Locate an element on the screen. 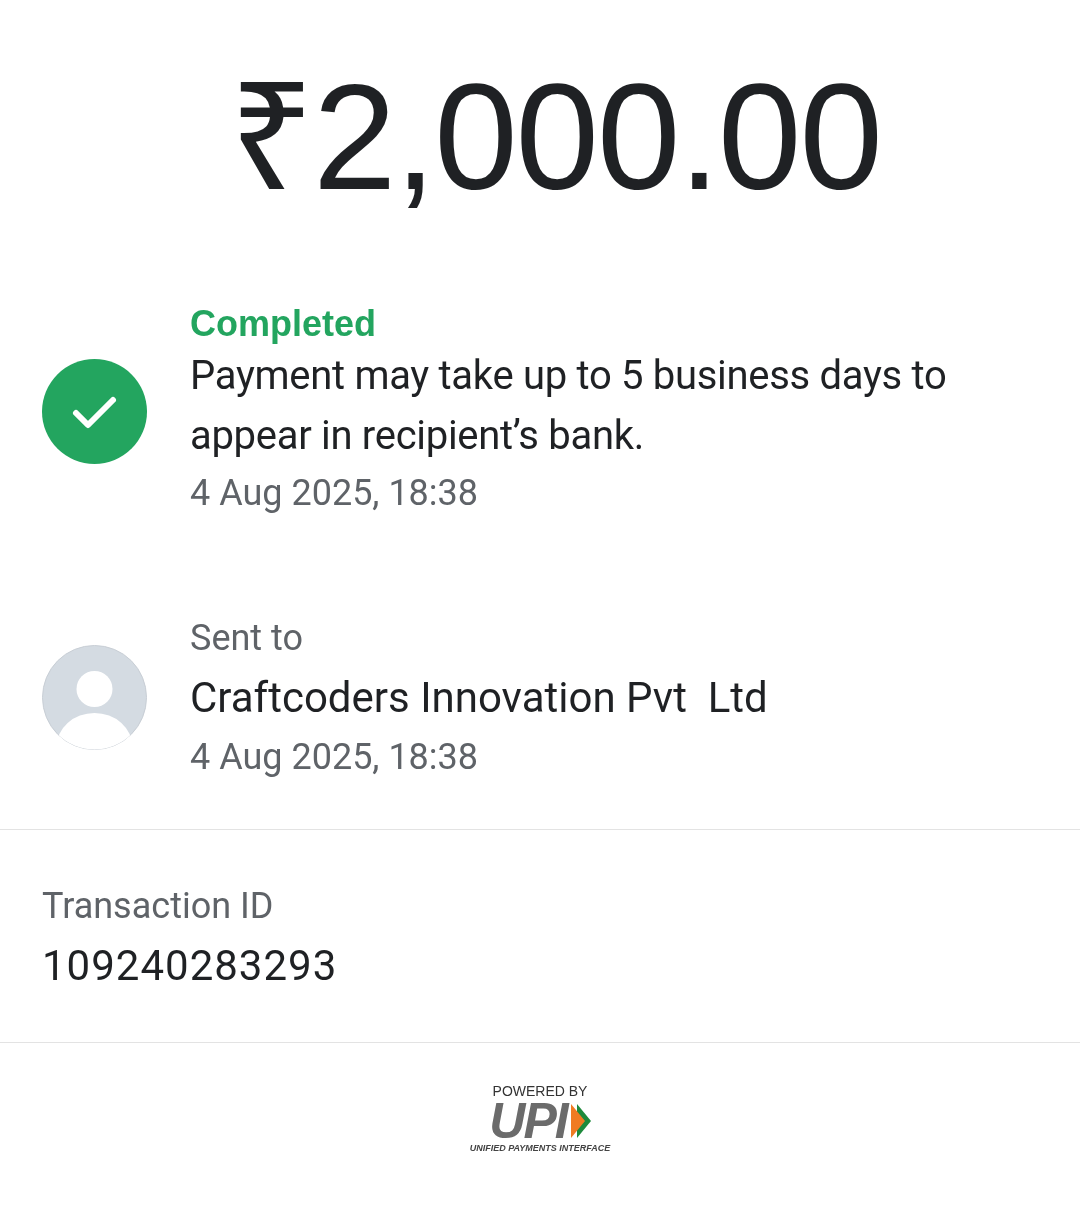  recipient-name: Craftcoders Innovation Pvt Ltd is located at coordinates (479, 698).